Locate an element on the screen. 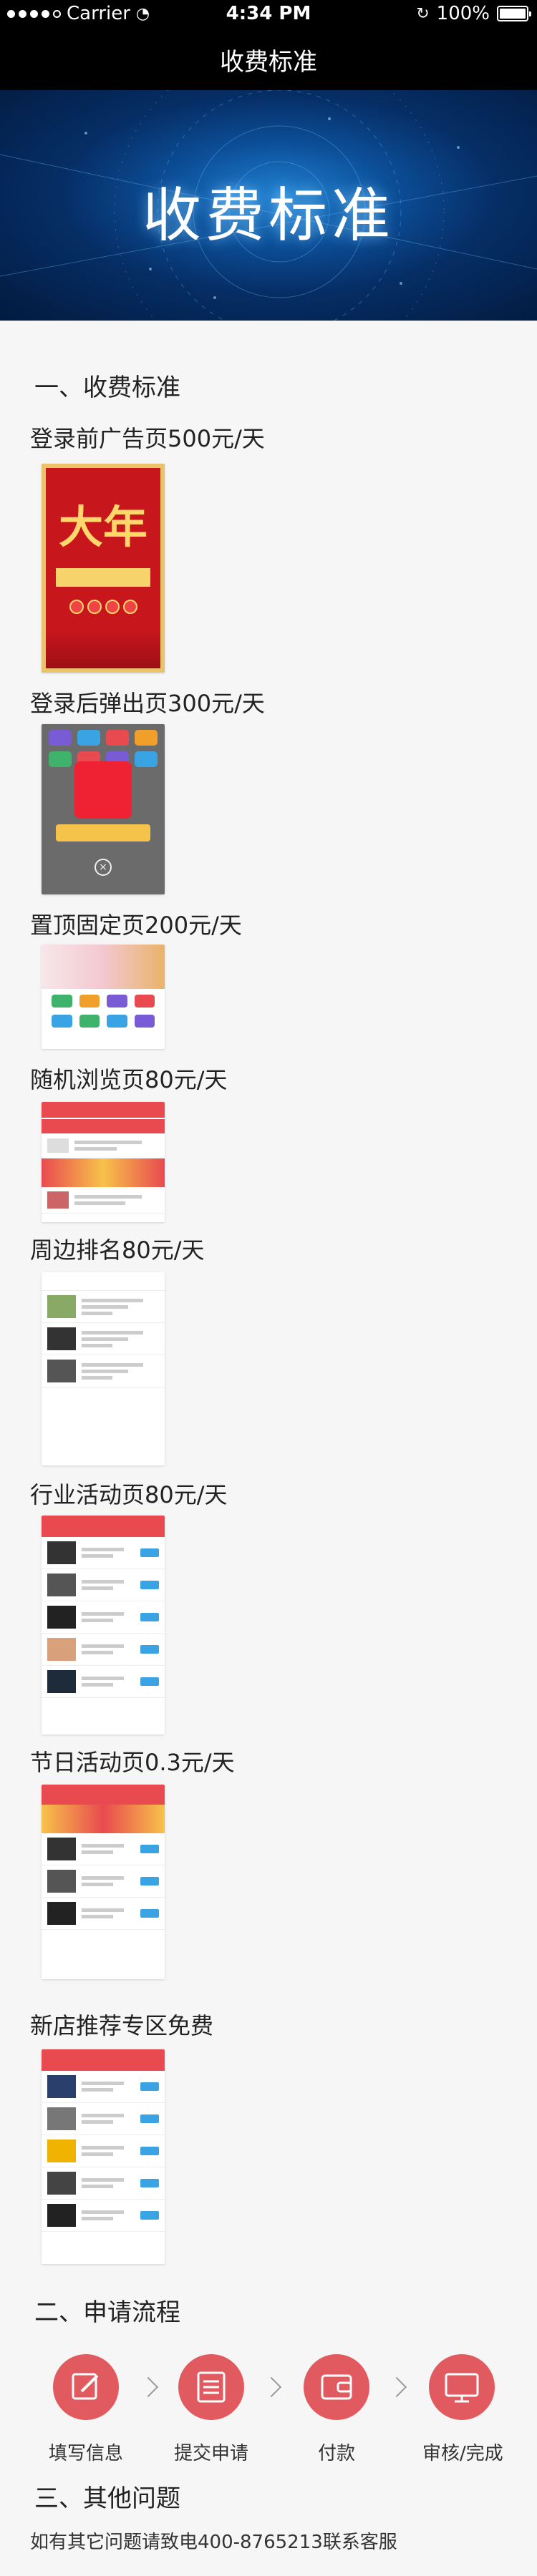 This screenshot has width=537, height=2576. process-step-submit: 提交申请 is located at coordinates (211, 2409).